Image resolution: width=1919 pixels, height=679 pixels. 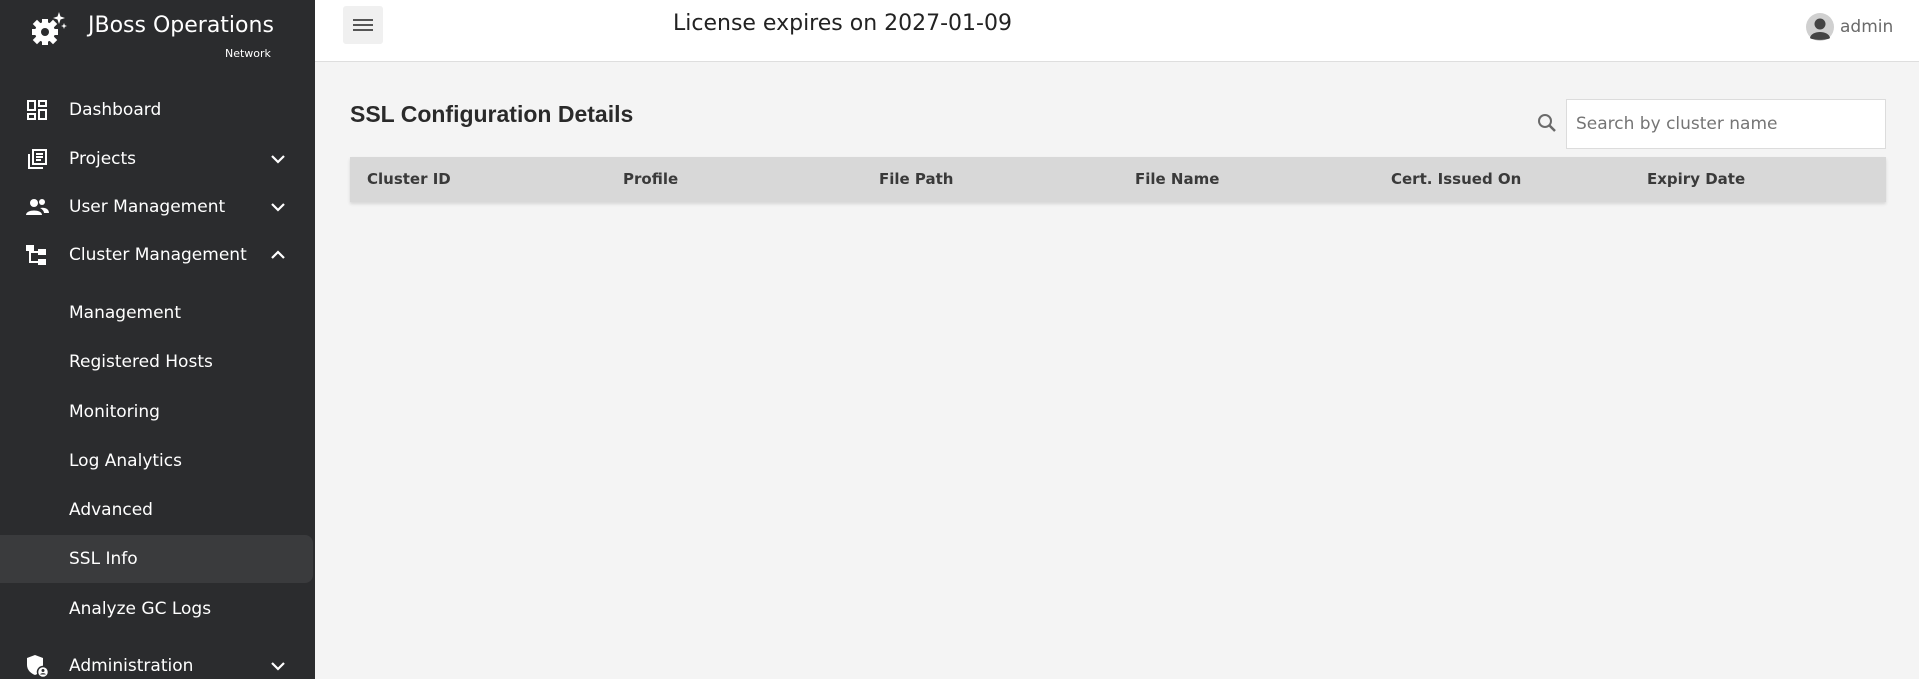 I want to click on sidebar-subitem-management: Management, so click(x=157, y=313).